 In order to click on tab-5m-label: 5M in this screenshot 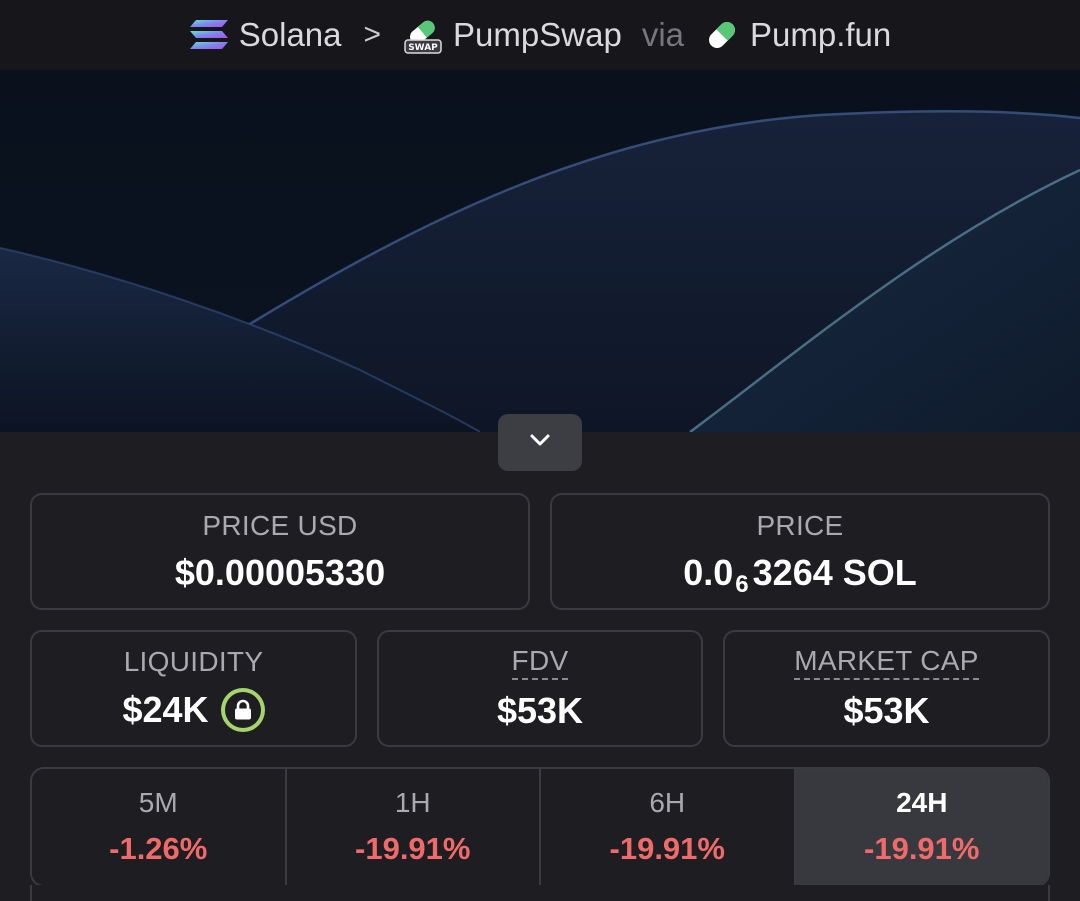, I will do `click(158, 802)`.